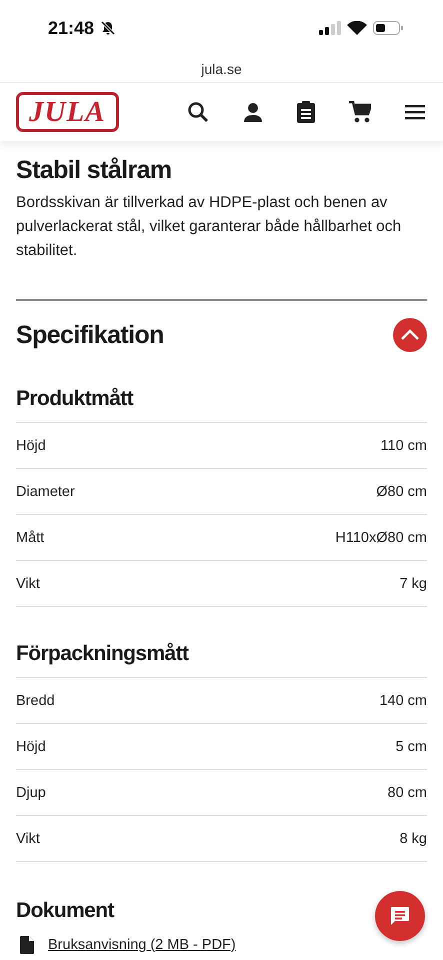 The height and width of the screenshot is (960, 443). Describe the element at coordinates (108, 28) in the screenshot. I see `muted-bell-icon` at that location.